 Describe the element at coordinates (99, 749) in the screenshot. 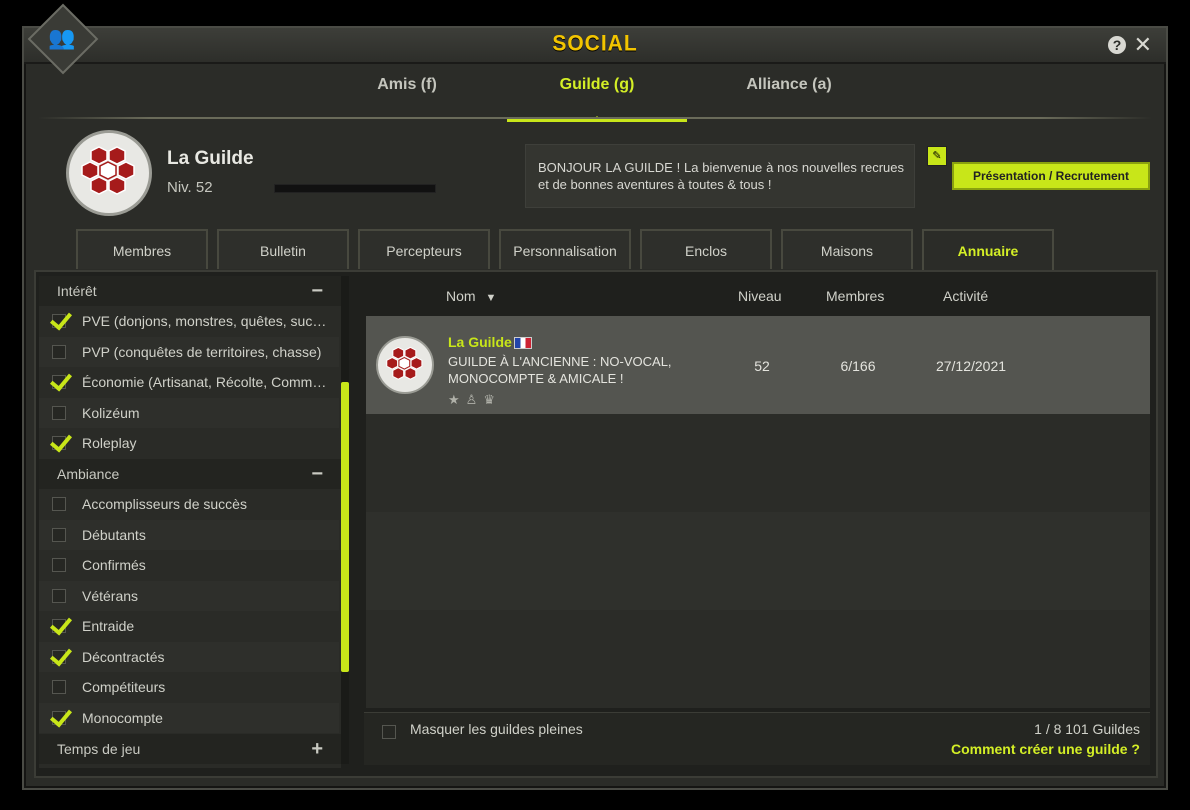

I see `filter-section-title: Temps de jeu` at that location.